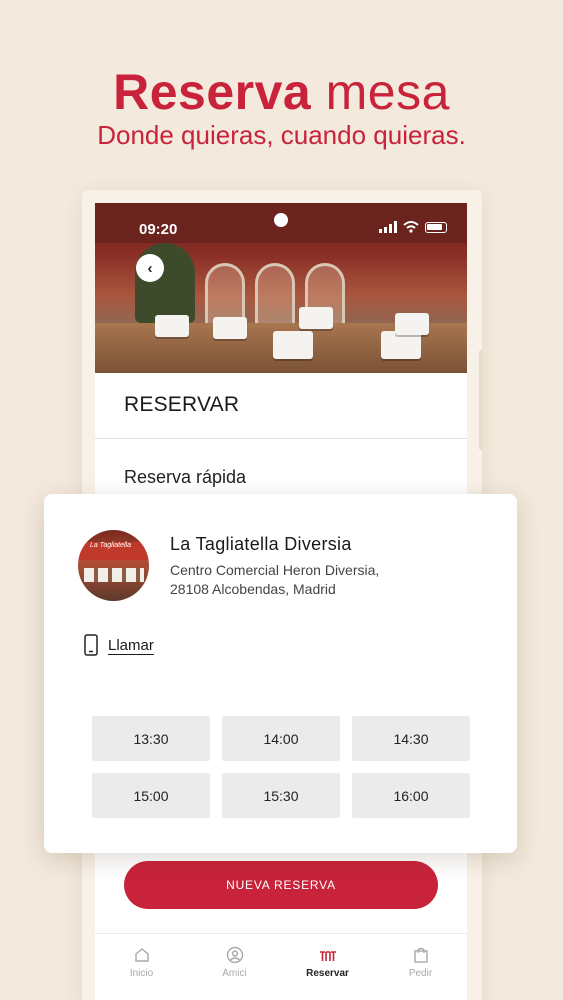 Image resolution: width=563 pixels, height=1000 pixels. What do you see at coordinates (281, 438) in the screenshot?
I see `divider` at bounding box center [281, 438].